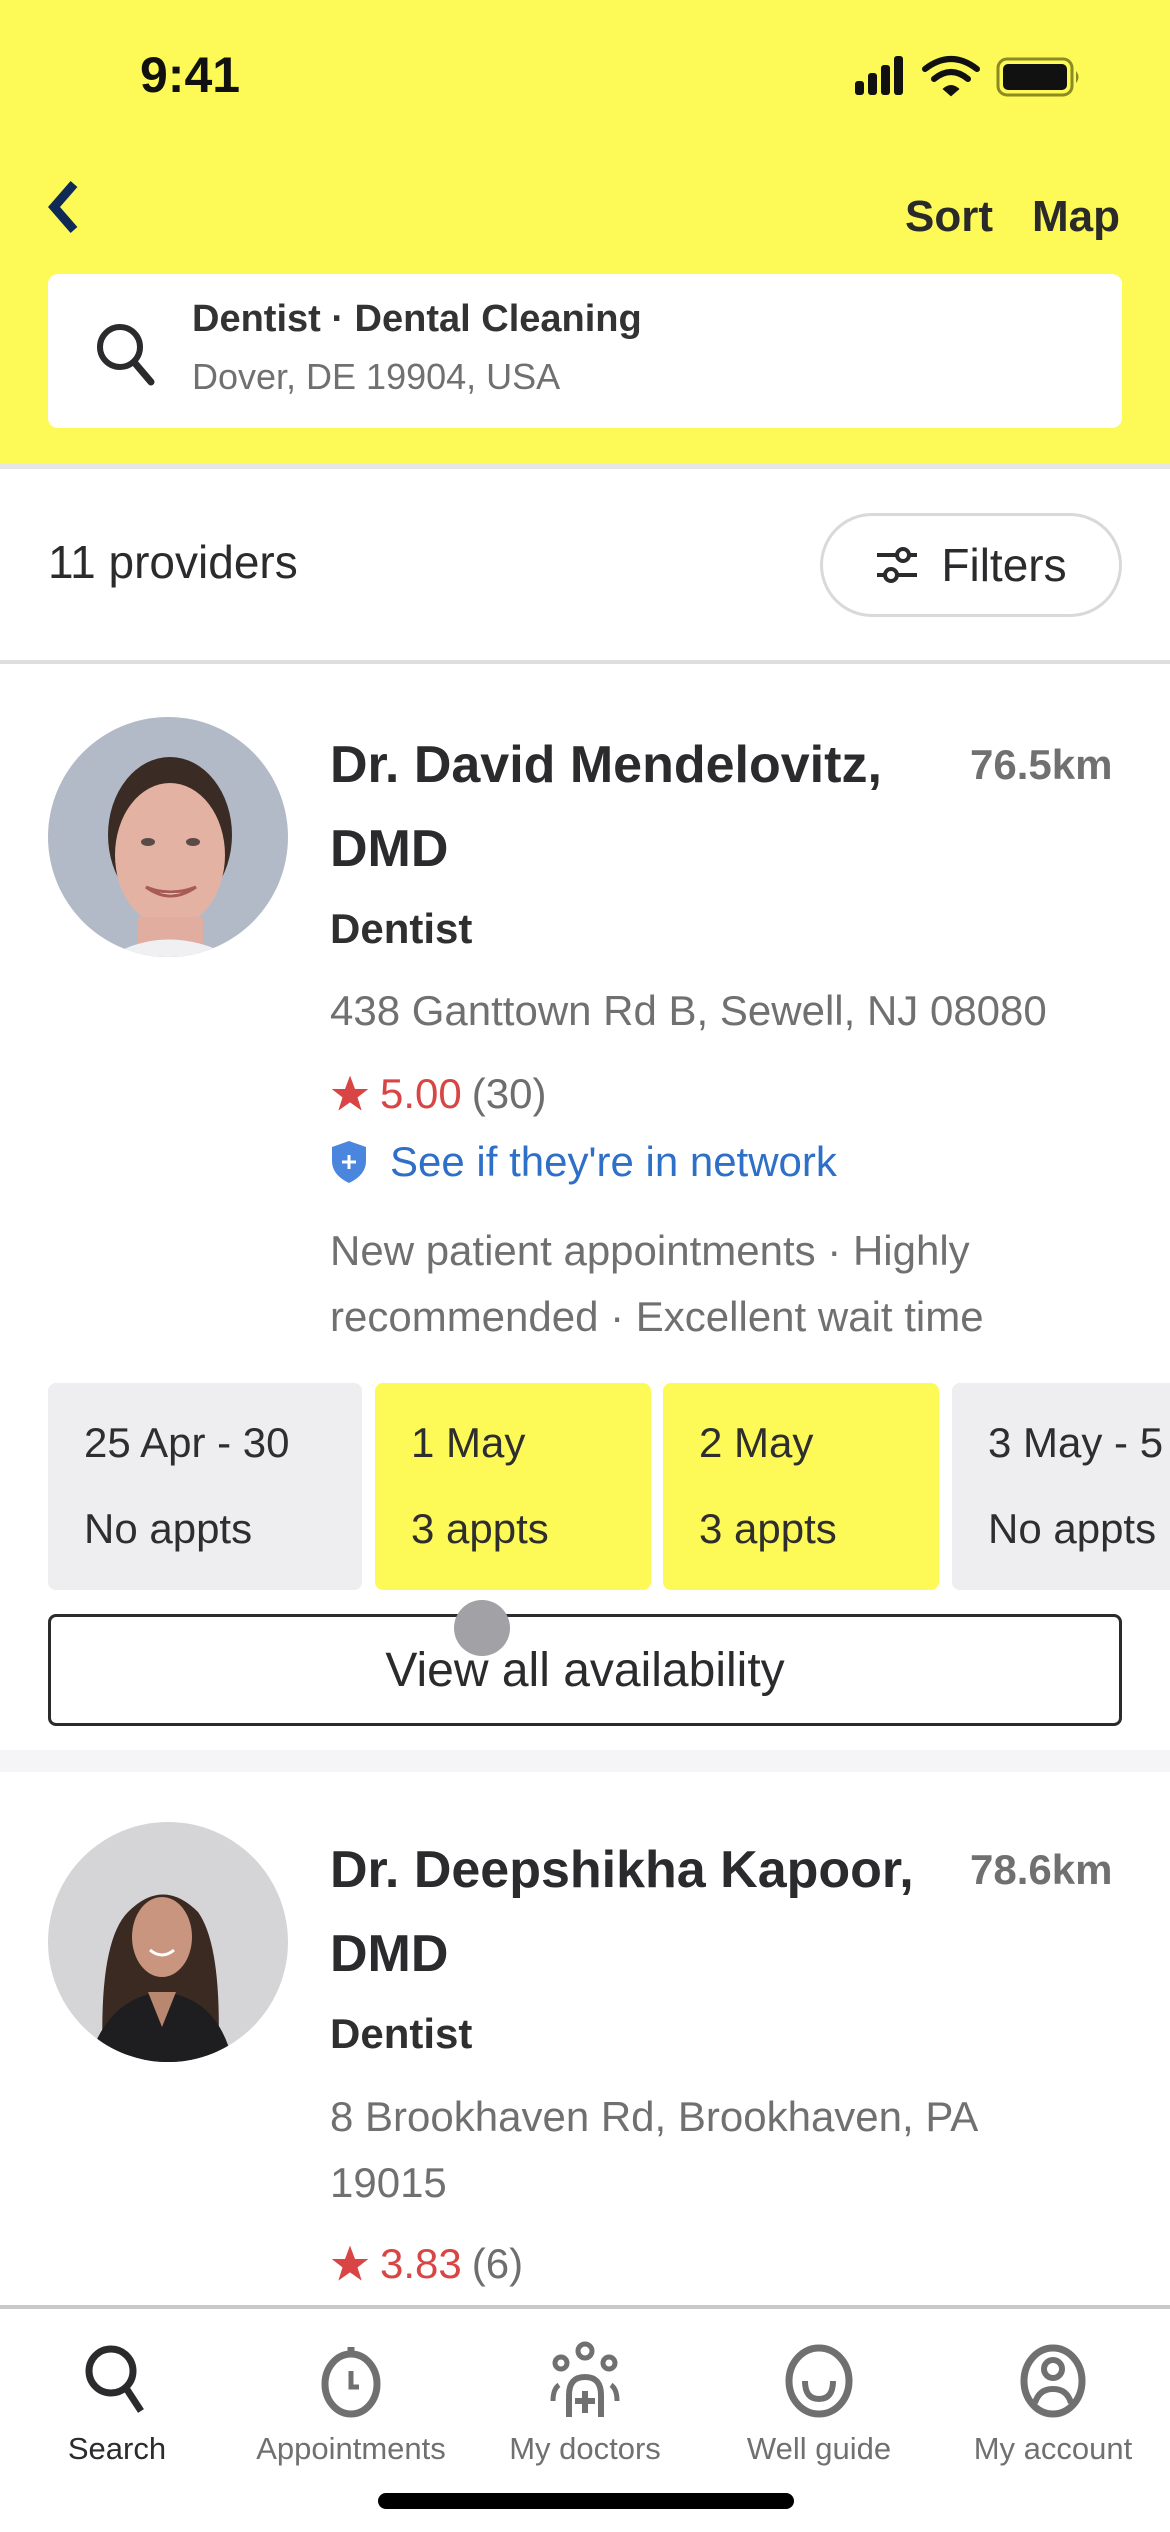 Image resolution: width=1170 pixels, height=2532 pixels. Describe the element at coordinates (688, 1010) in the screenshot. I see `provider-address: 438 Ganttown Rd B, Sewell, NJ 08080` at that location.